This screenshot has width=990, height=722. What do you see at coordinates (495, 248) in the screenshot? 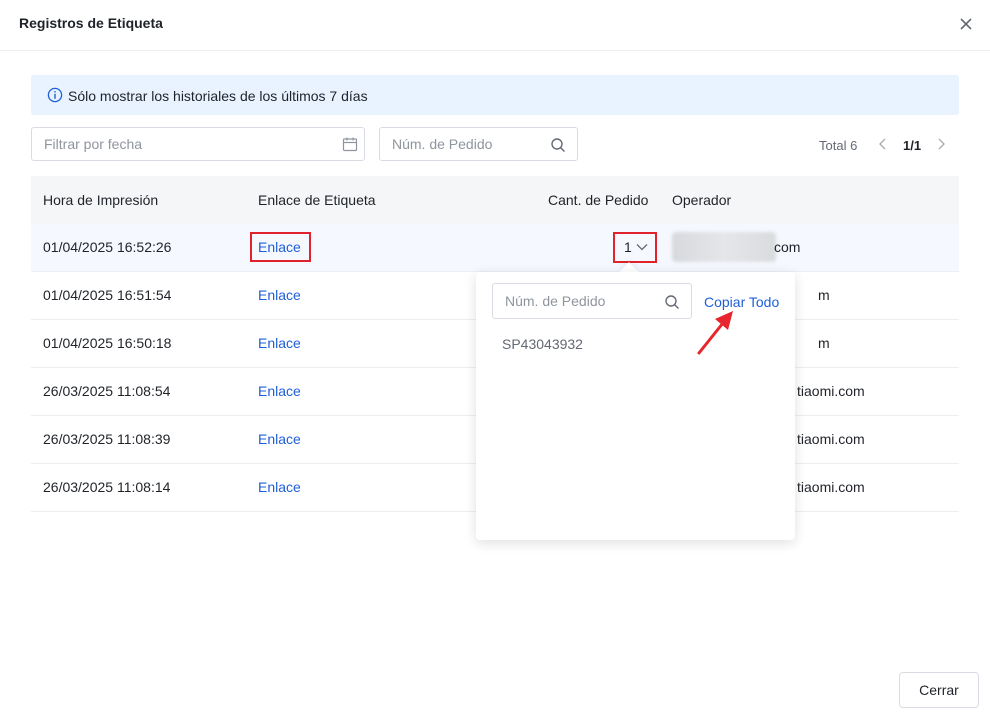
I see `table-row: 01/04/2025 16:52:26 Enlace 1 com` at bounding box center [495, 248].